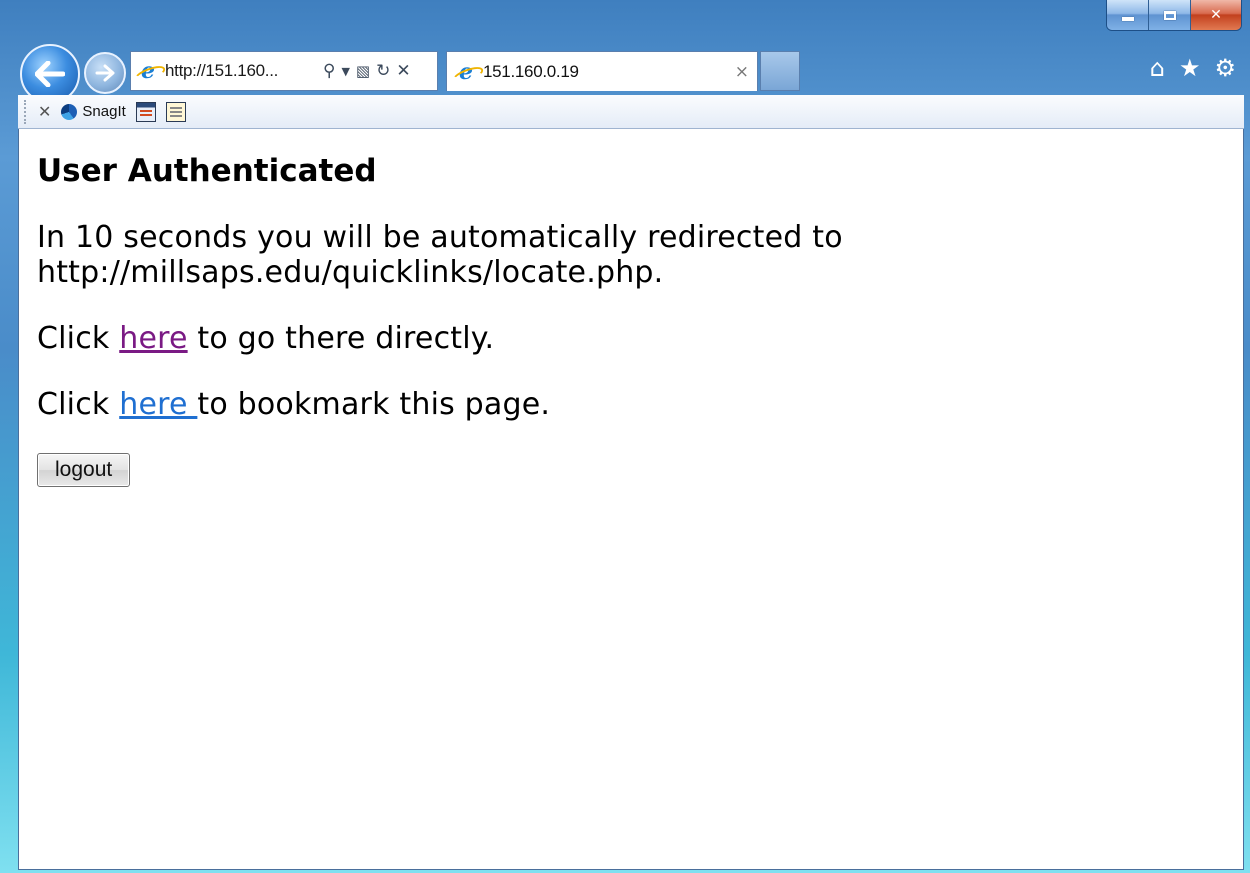  I want to click on forward-arrow-icon, so click(105, 73).